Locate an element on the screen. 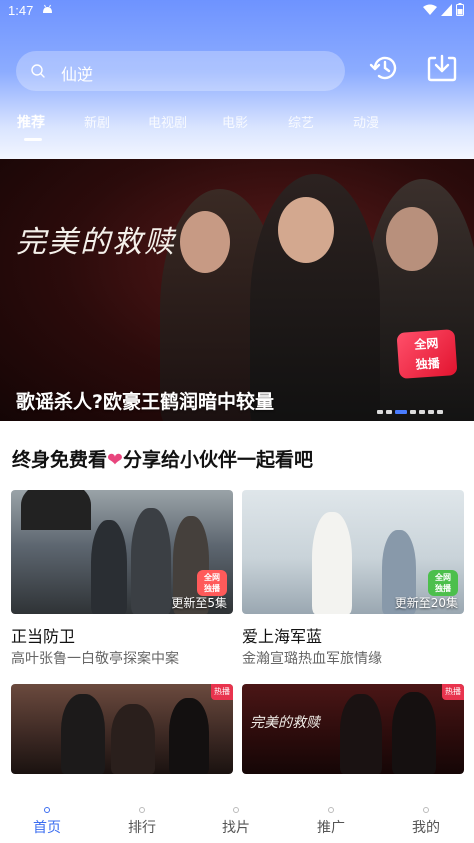 The image size is (474, 843). poster-logo: 完美的救赎 is located at coordinates (285, 723).